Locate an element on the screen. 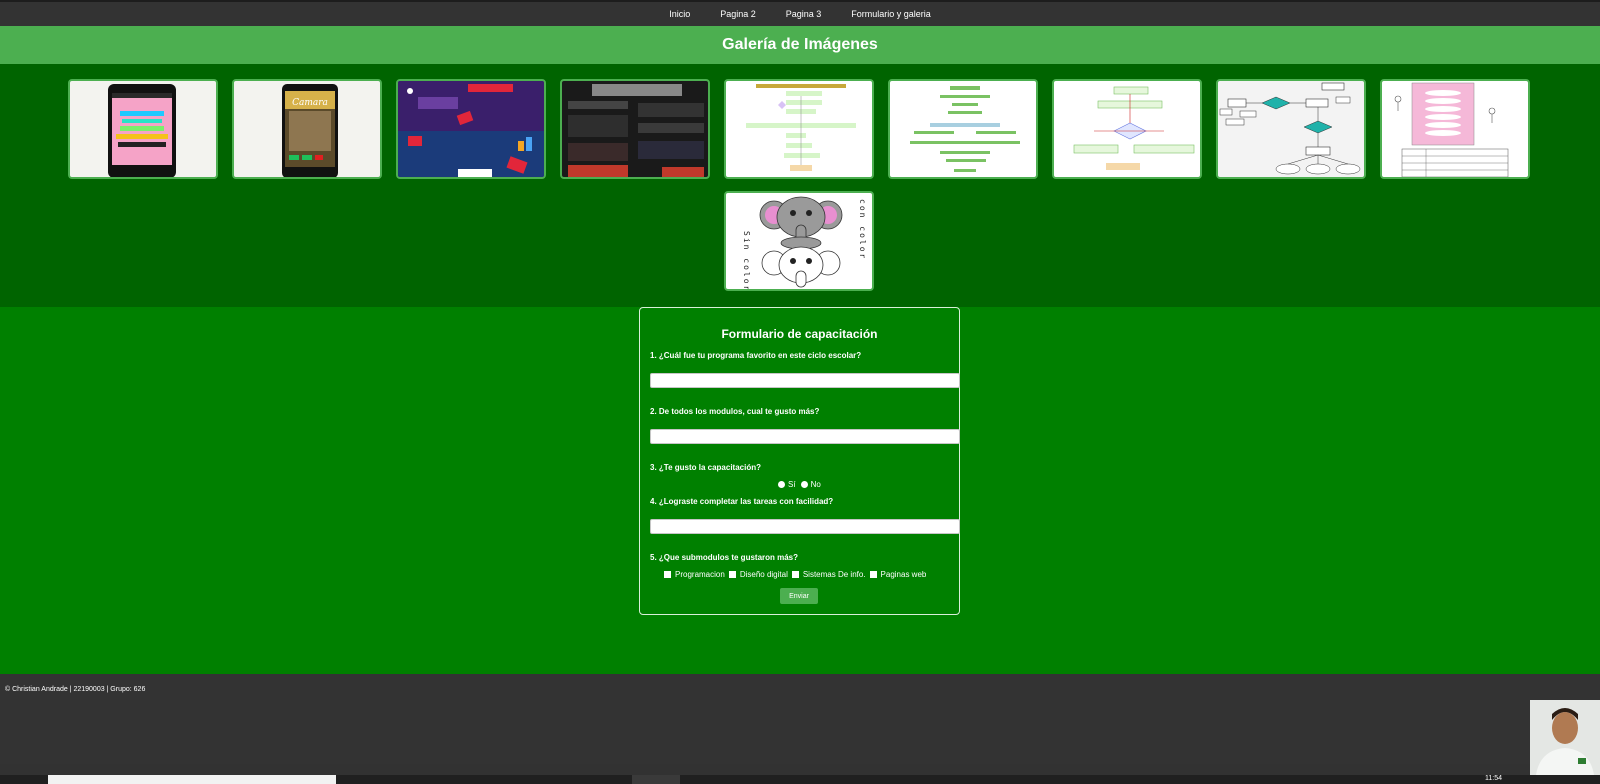 The image size is (1600, 784). radio-si-label: Sí is located at coordinates (792, 484).